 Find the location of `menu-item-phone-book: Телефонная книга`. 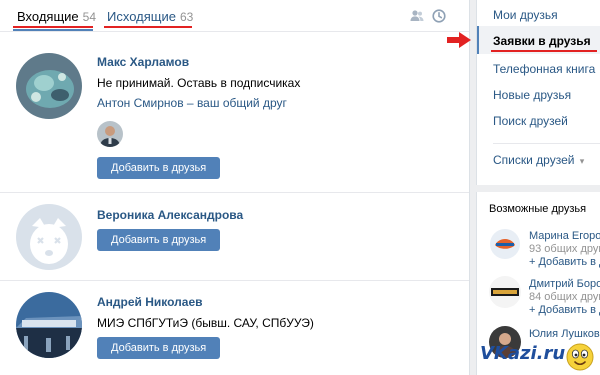

menu-item-phone-book: Телефонная книга is located at coordinates (544, 69).